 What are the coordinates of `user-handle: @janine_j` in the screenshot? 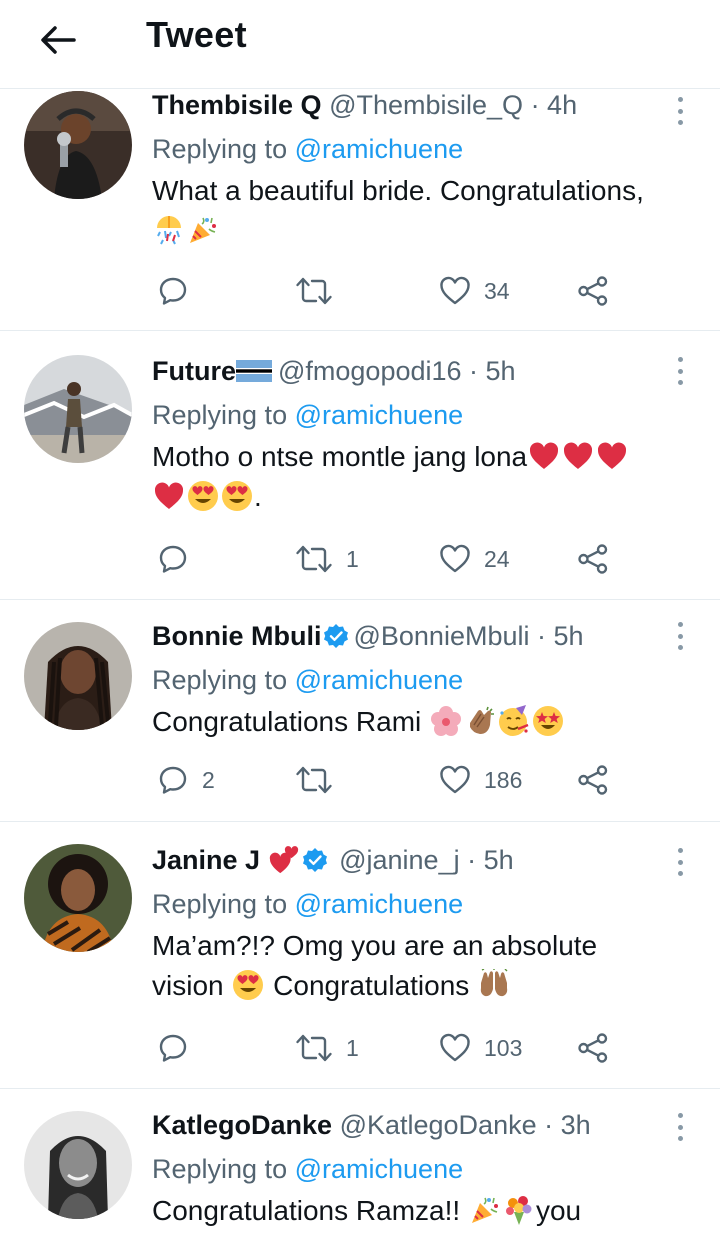 It's located at (399, 860).